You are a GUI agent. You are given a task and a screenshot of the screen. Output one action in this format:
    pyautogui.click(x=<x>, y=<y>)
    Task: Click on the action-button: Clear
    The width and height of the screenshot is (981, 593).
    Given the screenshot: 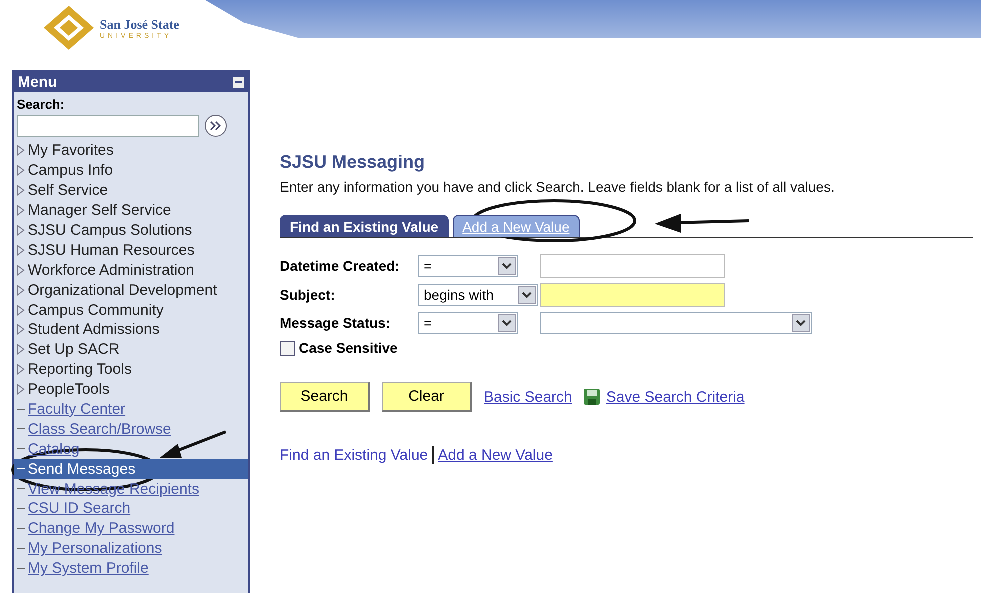 What is the action you would take?
    pyautogui.click(x=427, y=397)
    